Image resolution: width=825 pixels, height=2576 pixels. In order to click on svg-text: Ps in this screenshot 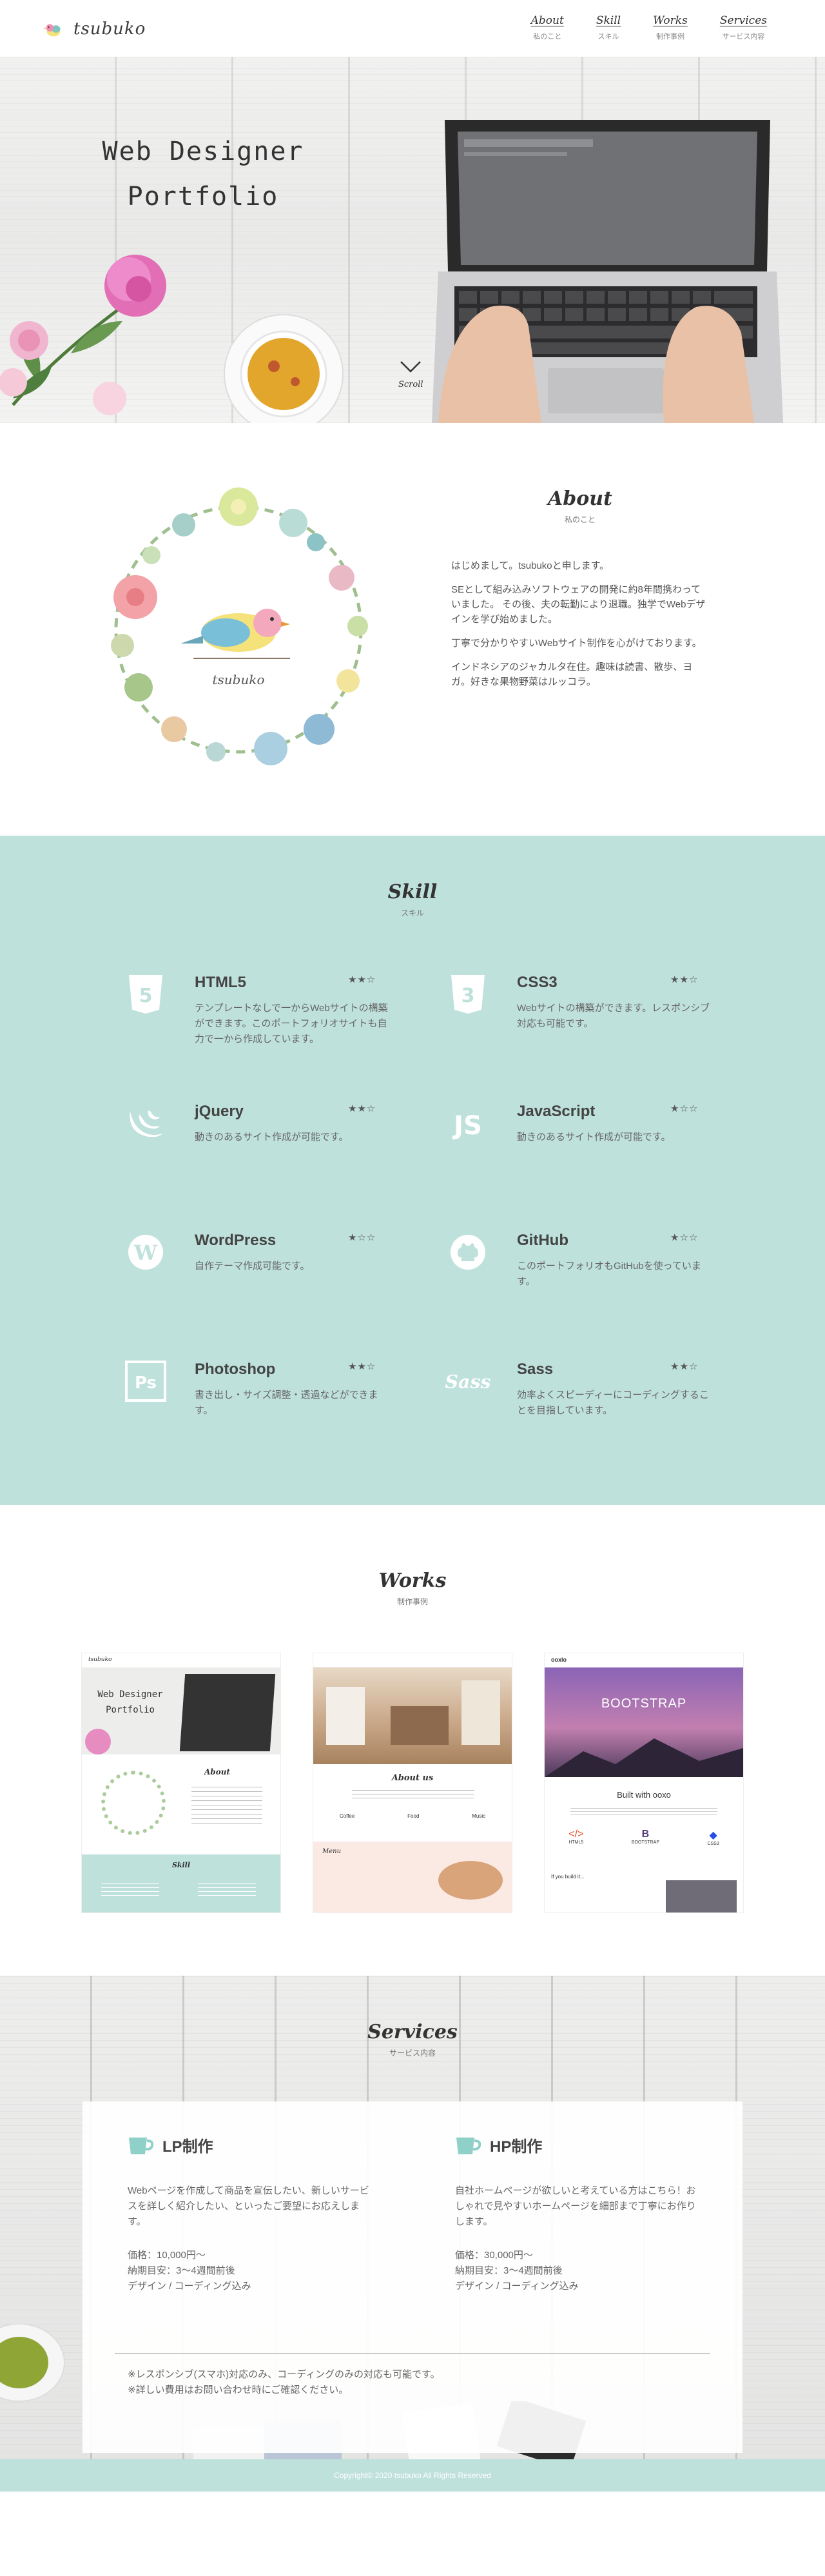, I will do `click(146, 1383)`.